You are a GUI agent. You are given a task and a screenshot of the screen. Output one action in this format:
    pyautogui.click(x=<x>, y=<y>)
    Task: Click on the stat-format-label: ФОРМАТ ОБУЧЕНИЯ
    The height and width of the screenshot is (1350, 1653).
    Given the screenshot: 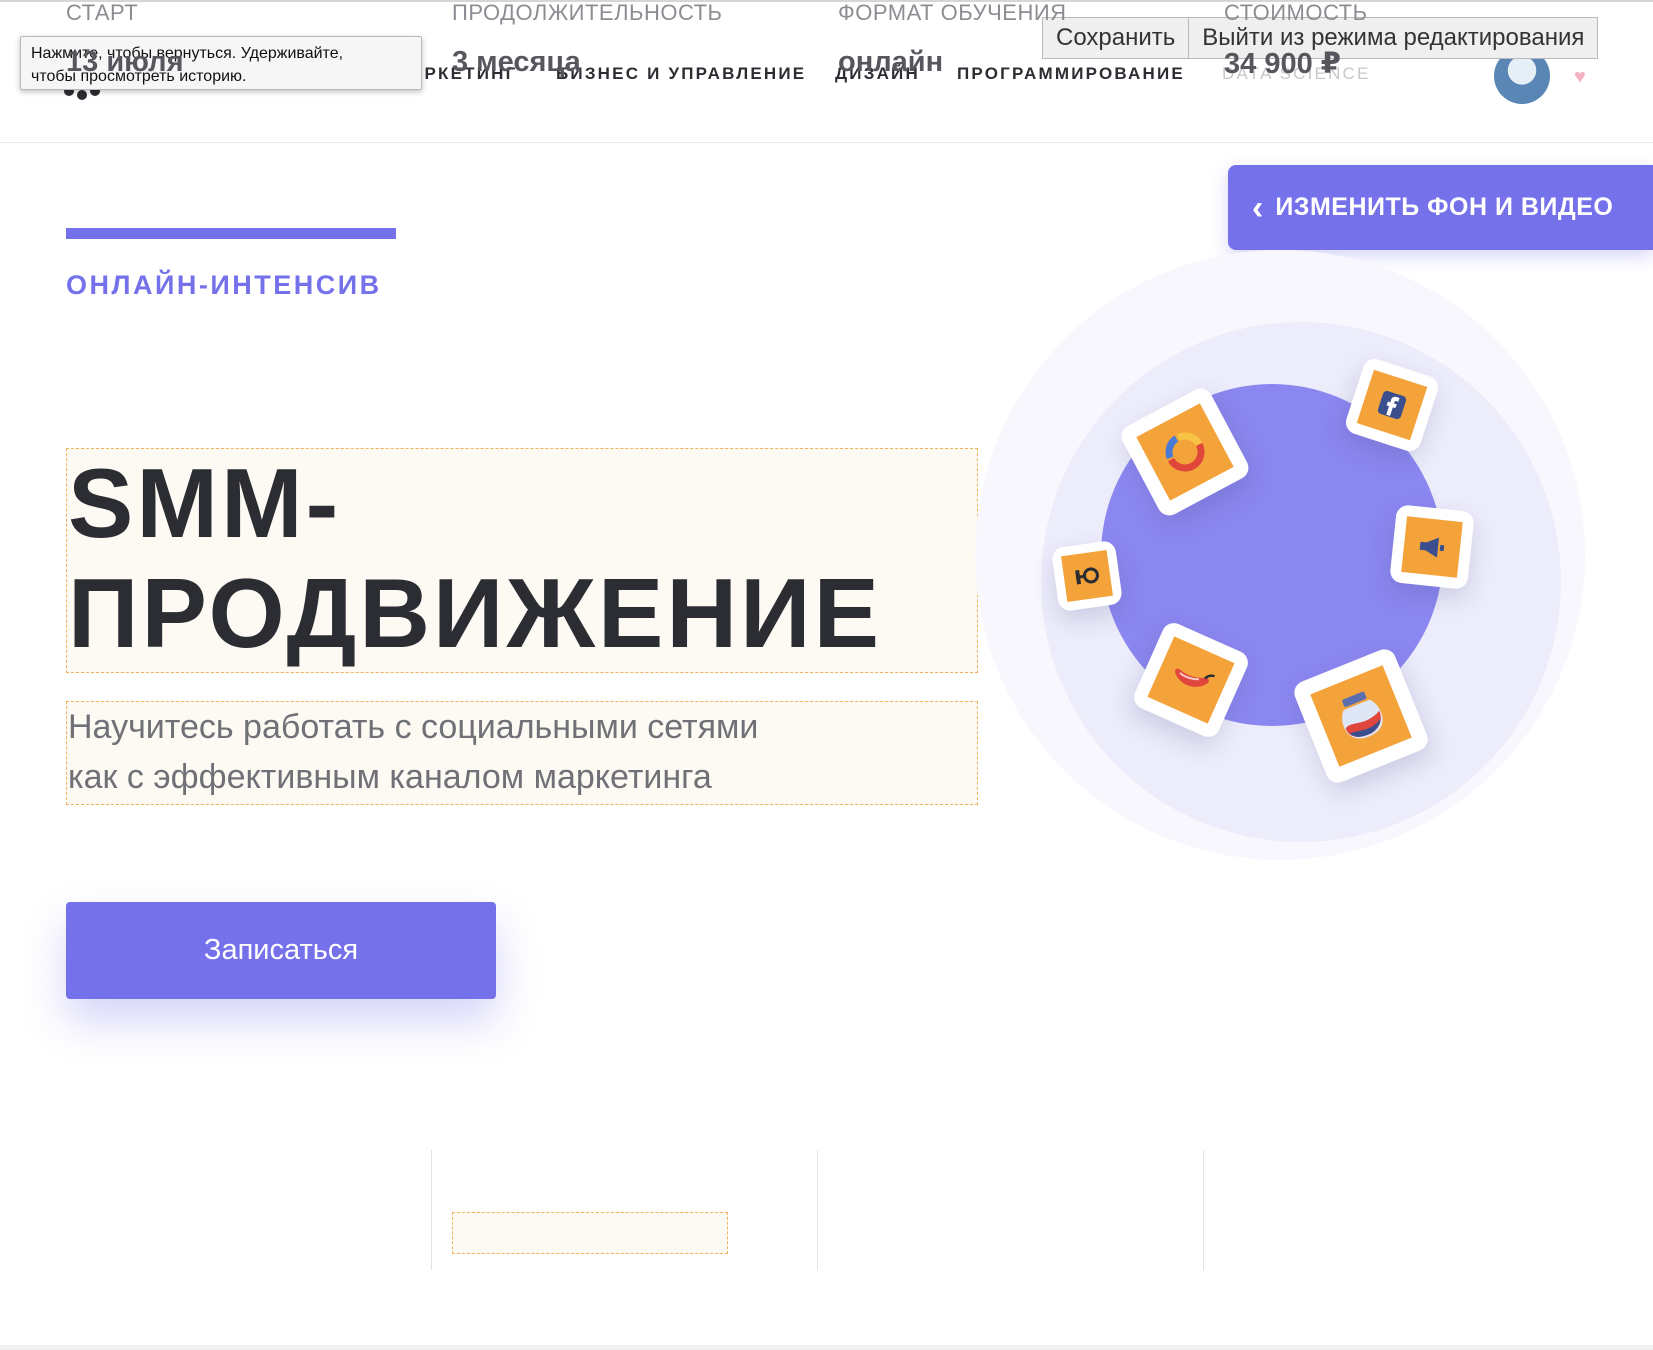 What is the action you would take?
    pyautogui.click(x=952, y=12)
    